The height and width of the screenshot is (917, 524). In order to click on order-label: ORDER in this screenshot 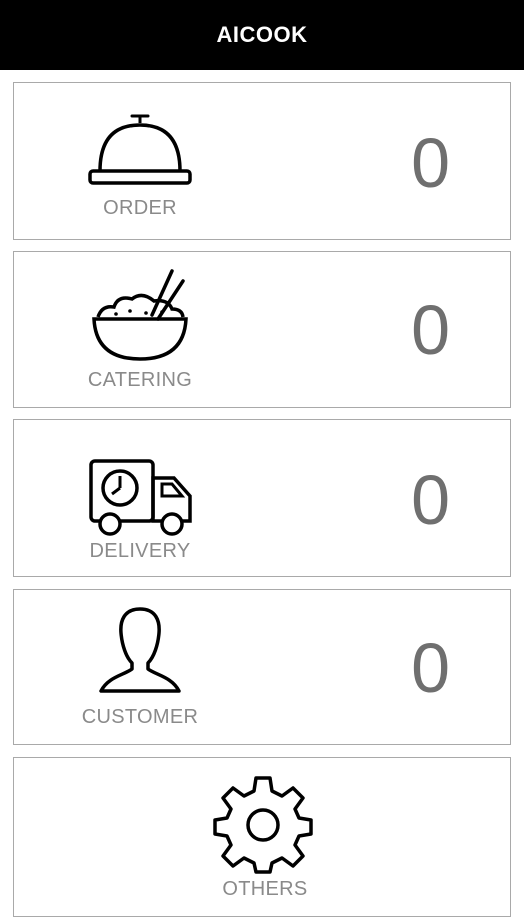, I will do `click(140, 208)`.